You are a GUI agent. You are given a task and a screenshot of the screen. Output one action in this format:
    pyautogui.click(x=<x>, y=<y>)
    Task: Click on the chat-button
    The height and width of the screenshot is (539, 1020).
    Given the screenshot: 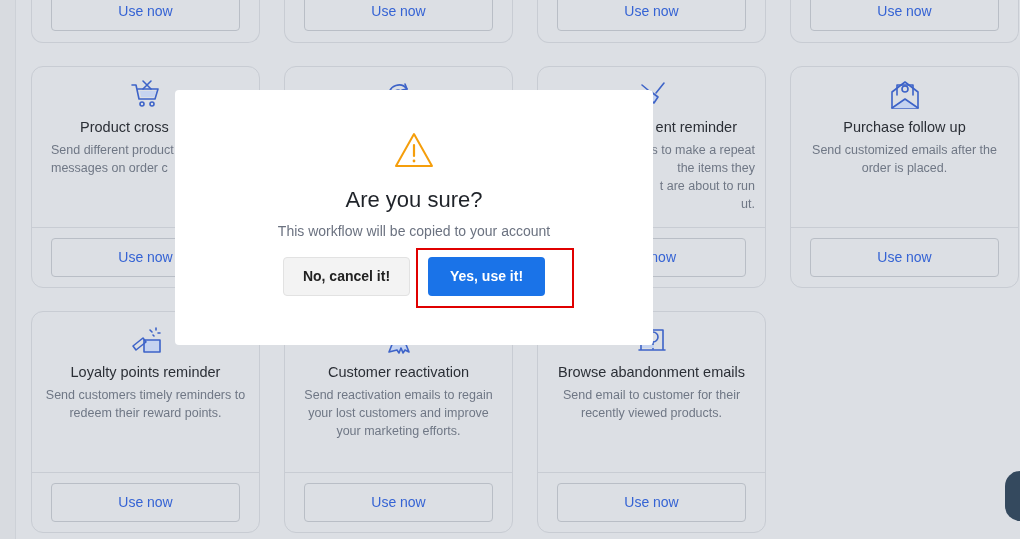 What is the action you would take?
    pyautogui.click(x=1012, y=496)
    